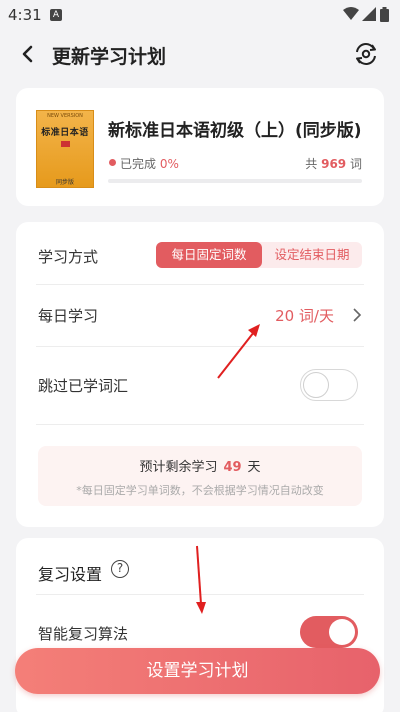 Image resolution: width=400 pixels, height=712 pixels. I want to click on mode-set-end-date: 设定结束日期, so click(312, 255).